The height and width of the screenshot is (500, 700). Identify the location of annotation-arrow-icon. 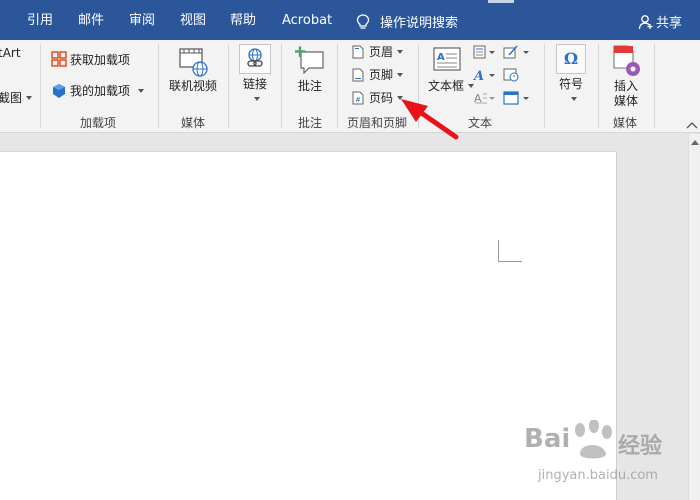
(430, 119).